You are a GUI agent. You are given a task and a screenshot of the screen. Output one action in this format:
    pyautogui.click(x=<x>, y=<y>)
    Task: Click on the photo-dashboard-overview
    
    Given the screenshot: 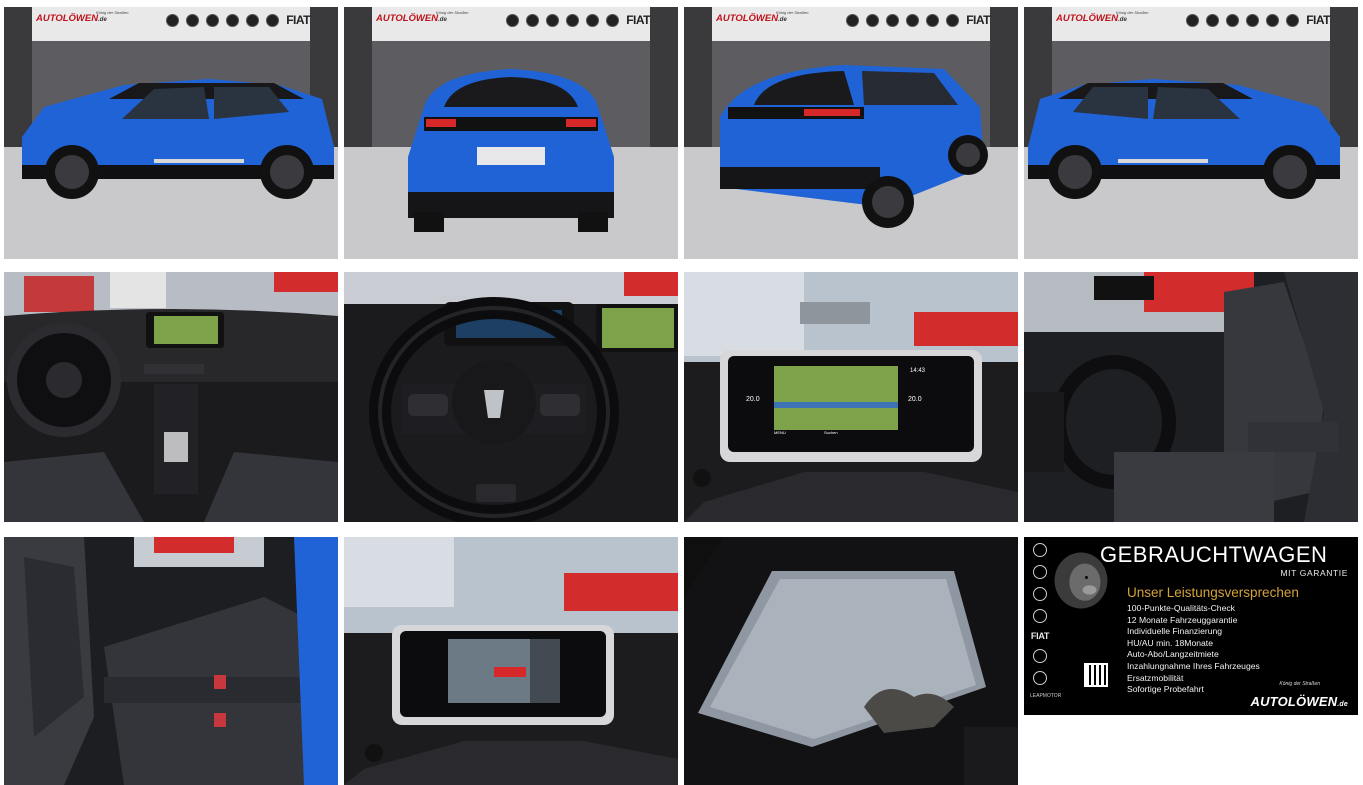 What is the action you would take?
    pyautogui.click(x=171, y=397)
    